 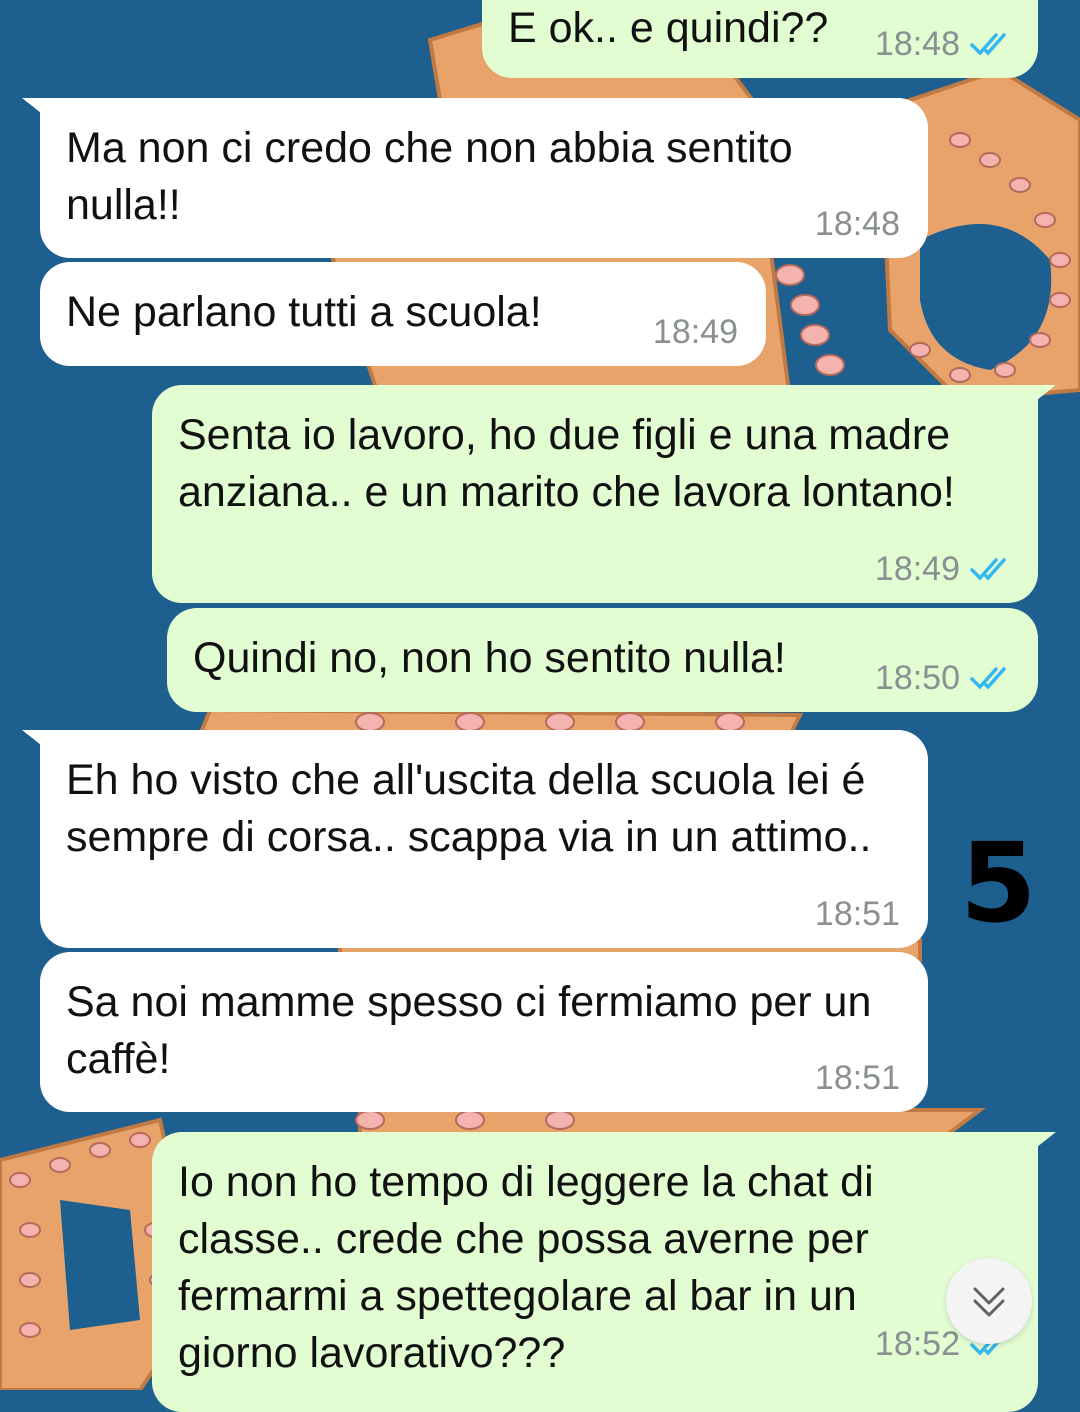 I want to click on message-bubble-outgoing: E ok.. e quindi?? 18:48, so click(x=760, y=39).